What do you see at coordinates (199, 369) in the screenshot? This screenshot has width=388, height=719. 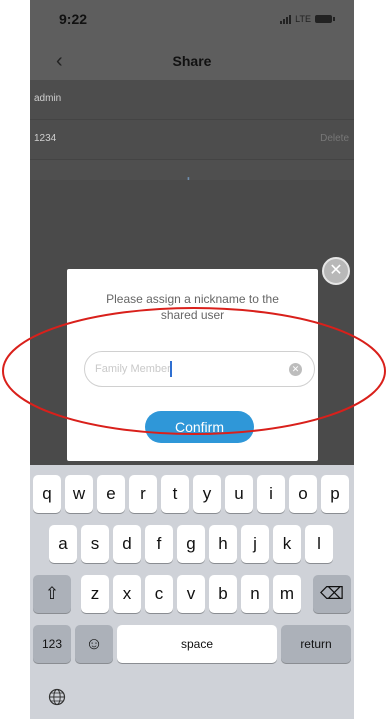 I see `nickname-input: Family Member ✕` at bounding box center [199, 369].